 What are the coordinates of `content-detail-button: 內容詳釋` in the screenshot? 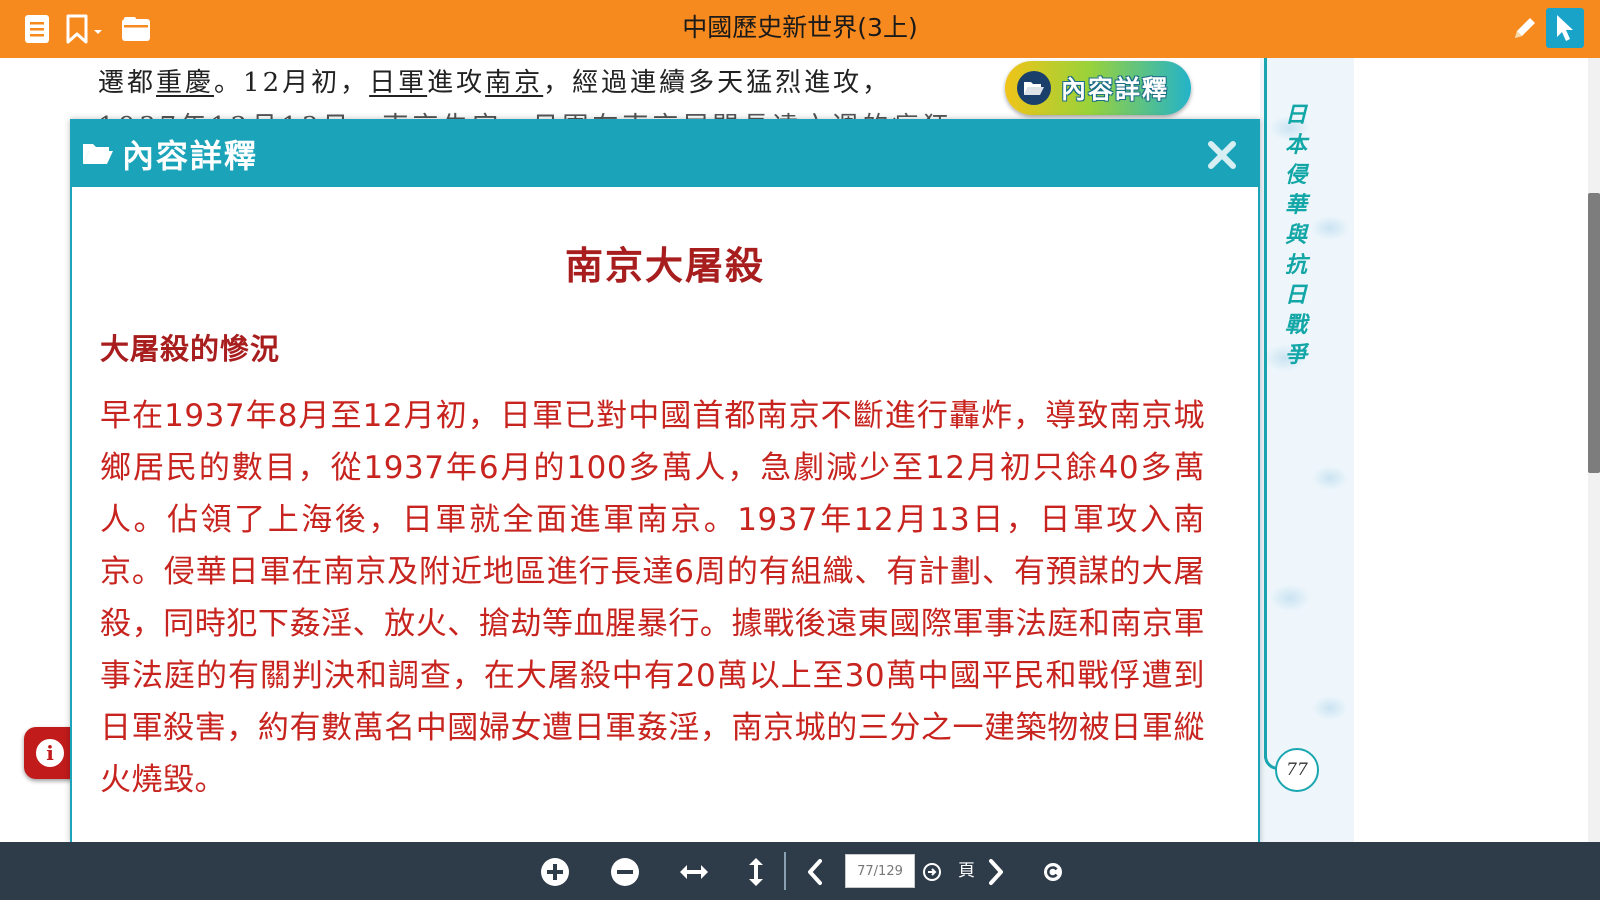 It's located at (1098, 88).